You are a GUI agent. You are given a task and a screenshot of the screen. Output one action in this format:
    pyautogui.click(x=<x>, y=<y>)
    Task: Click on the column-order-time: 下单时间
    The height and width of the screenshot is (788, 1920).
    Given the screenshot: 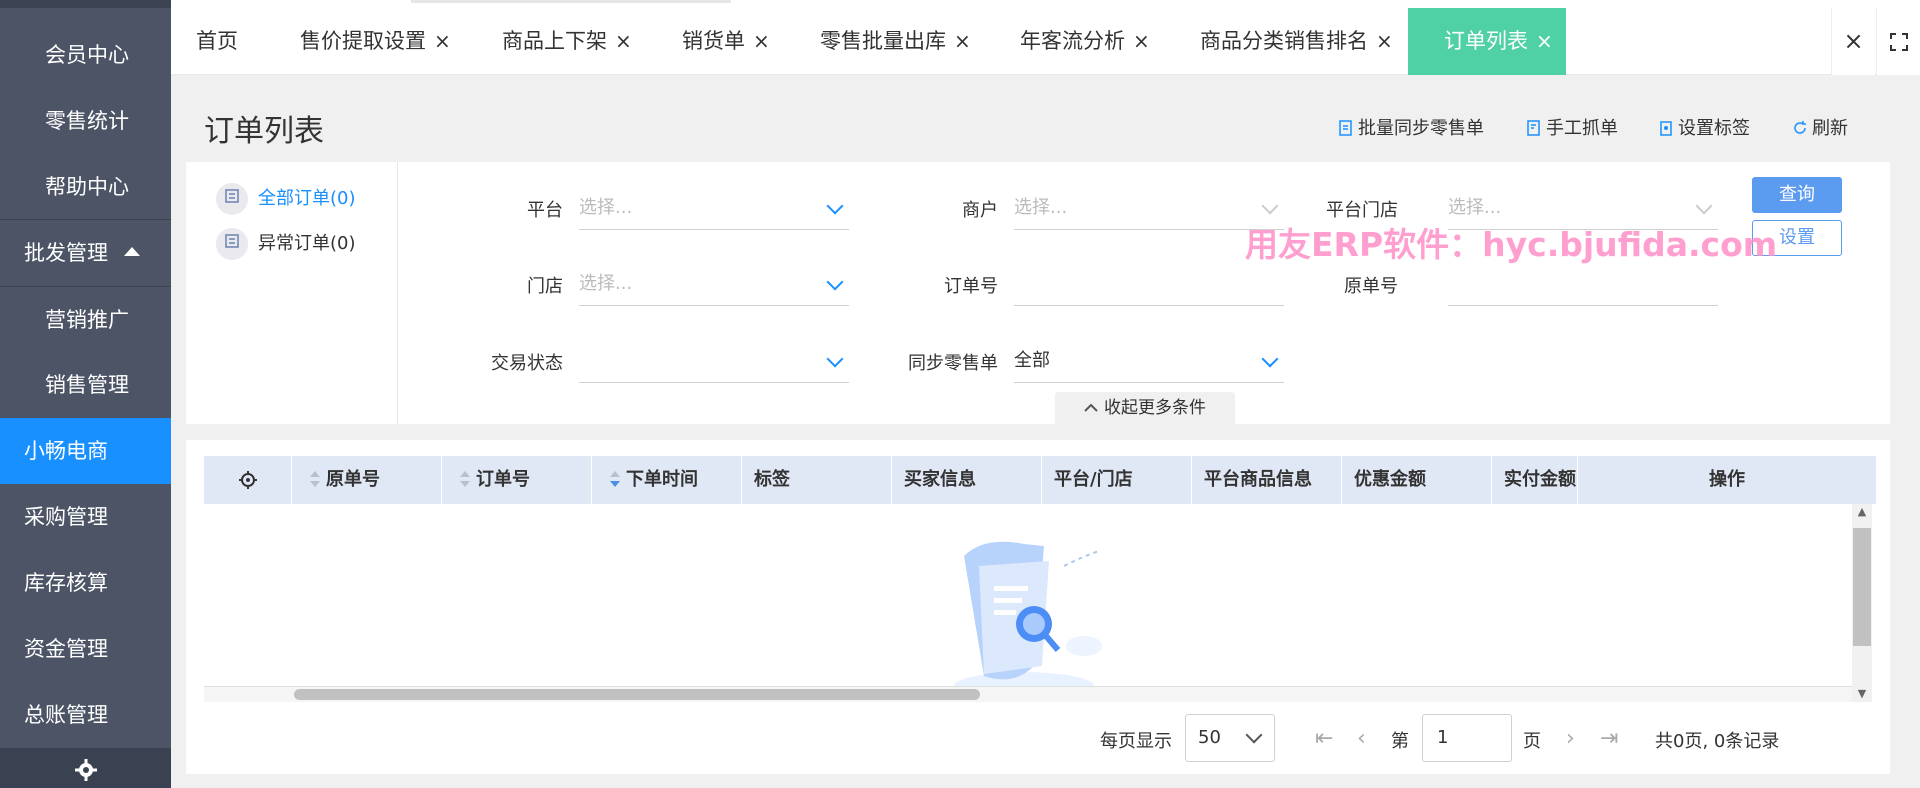 What is the action you would take?
    pyautogui.click(x=667, y=480)
    